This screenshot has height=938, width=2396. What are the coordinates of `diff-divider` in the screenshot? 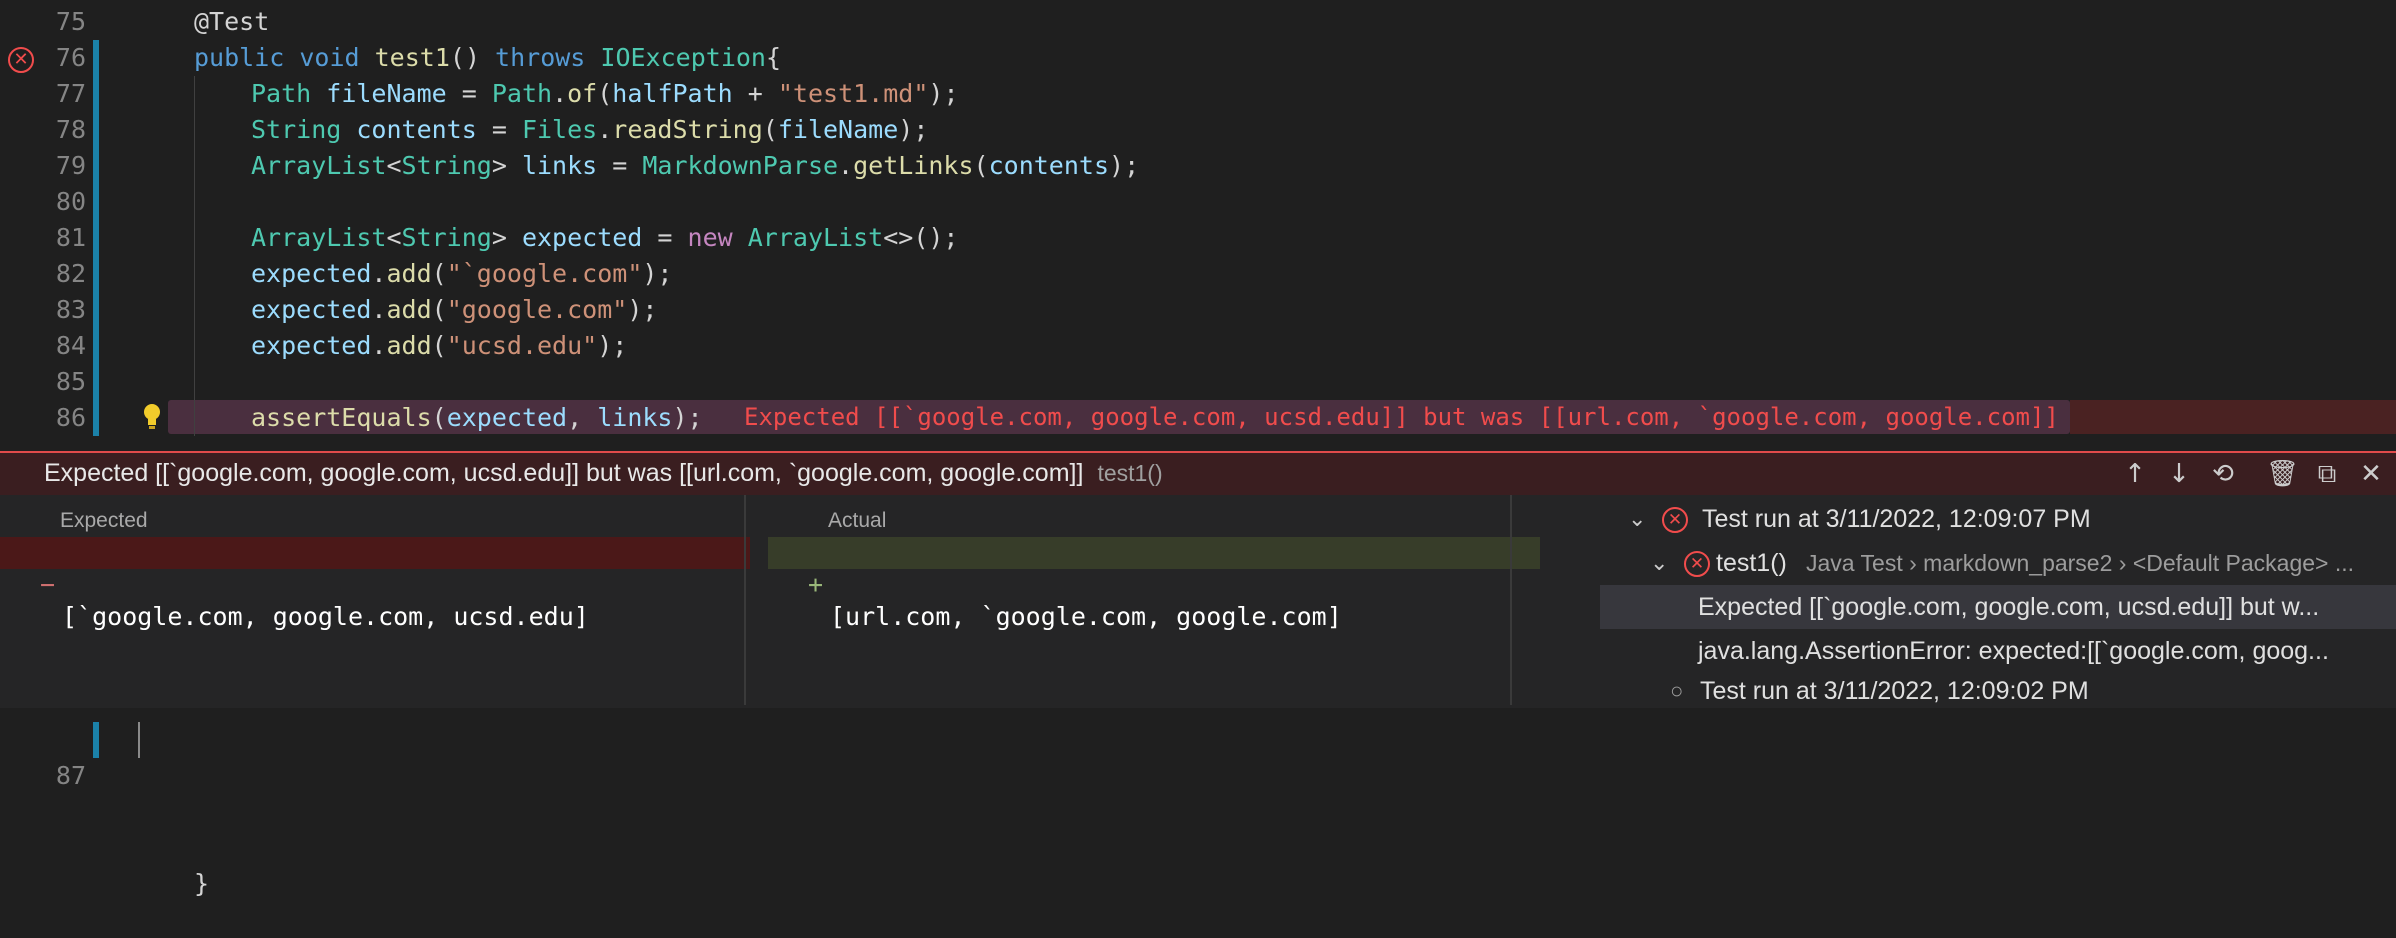 It's located at (745, 600).